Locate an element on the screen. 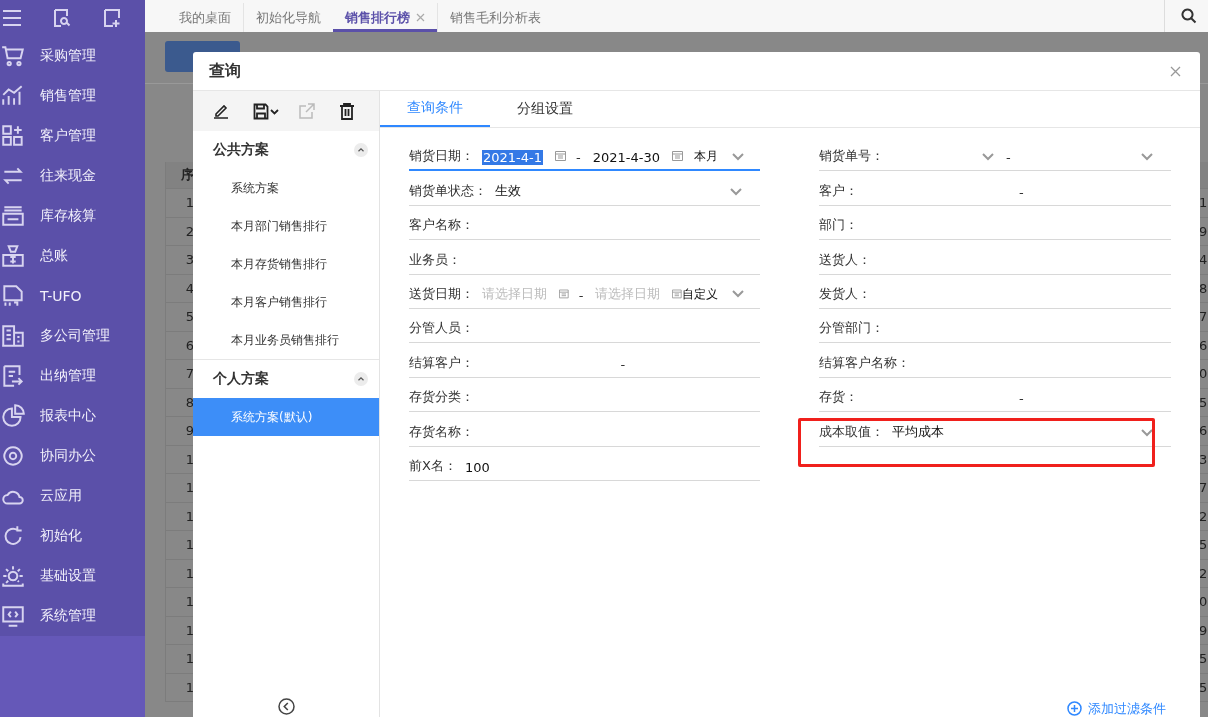  field-label: 分管人员： is located at coordinates (441, 328).